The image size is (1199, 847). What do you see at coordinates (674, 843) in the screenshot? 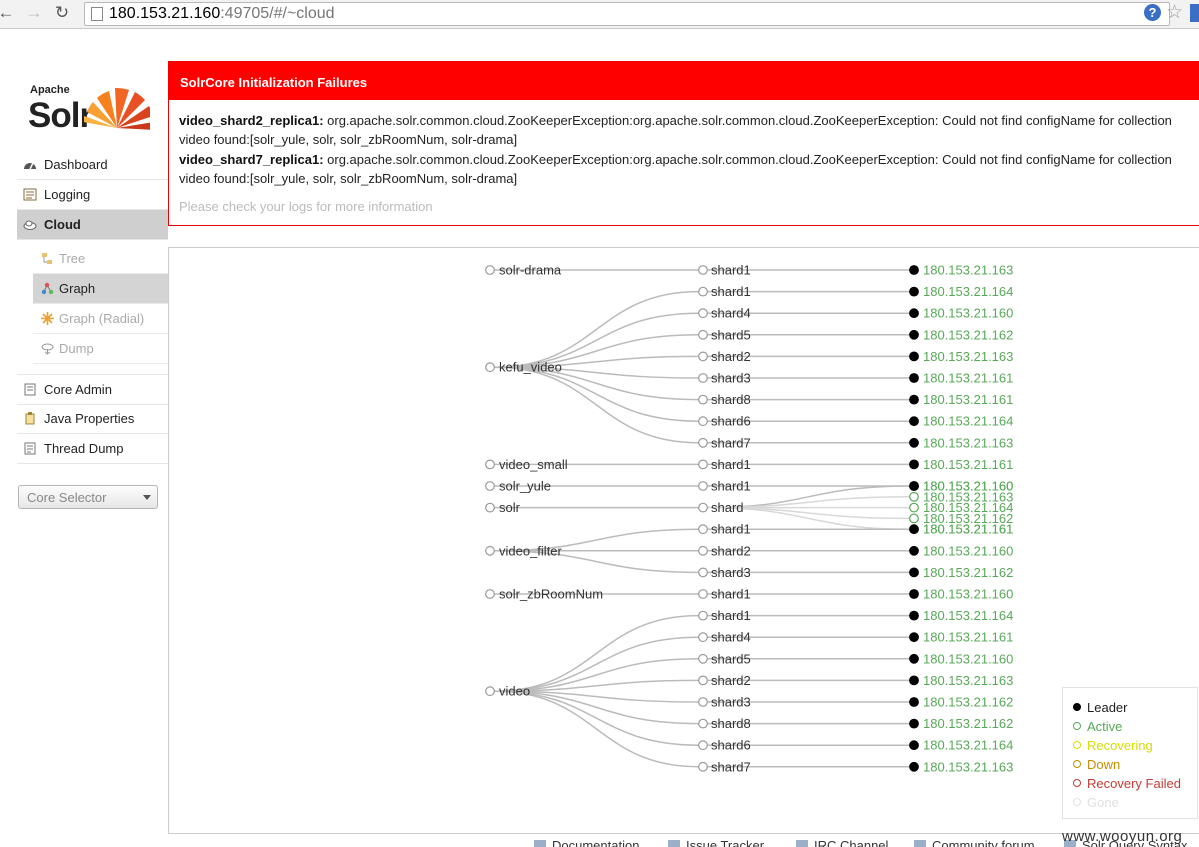
I see `issue-tracker-icon` at bounding box center [674, 843].